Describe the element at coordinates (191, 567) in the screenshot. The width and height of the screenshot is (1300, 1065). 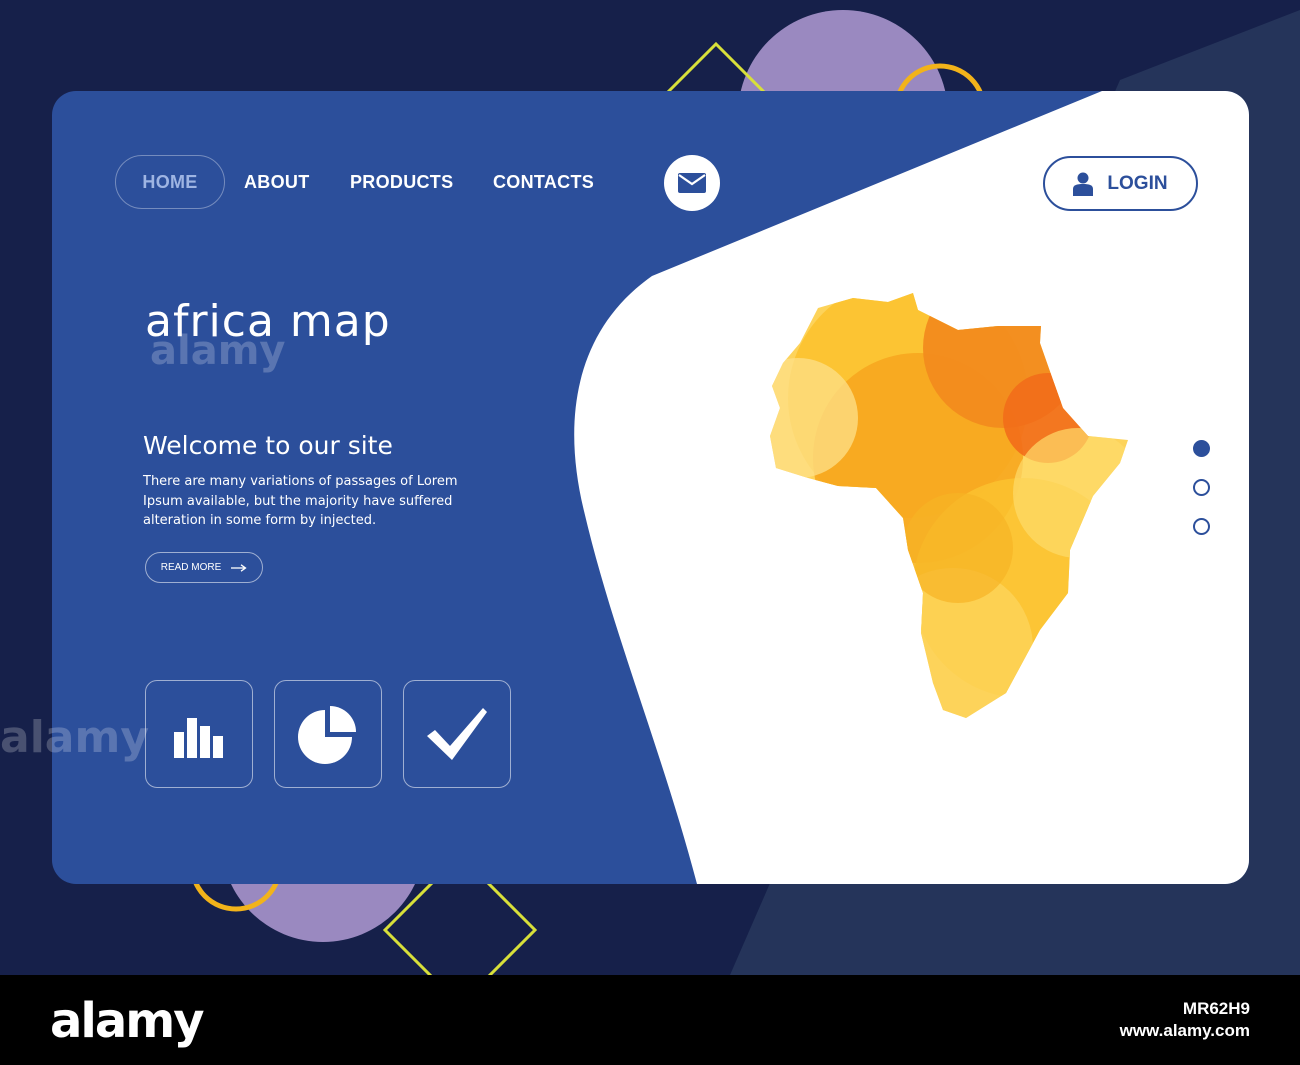
I see `read-more-label: READ MORE` at that location.